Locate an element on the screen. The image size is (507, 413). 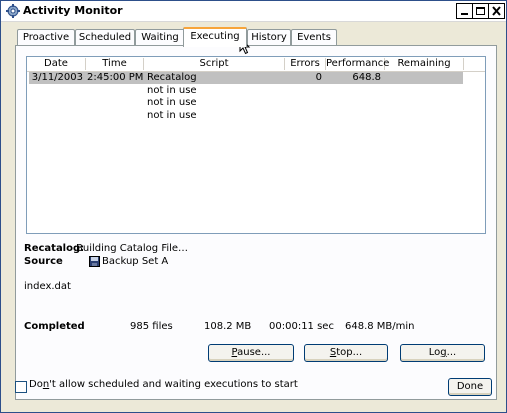
minimize-icon is located at coordinates (464, 14).